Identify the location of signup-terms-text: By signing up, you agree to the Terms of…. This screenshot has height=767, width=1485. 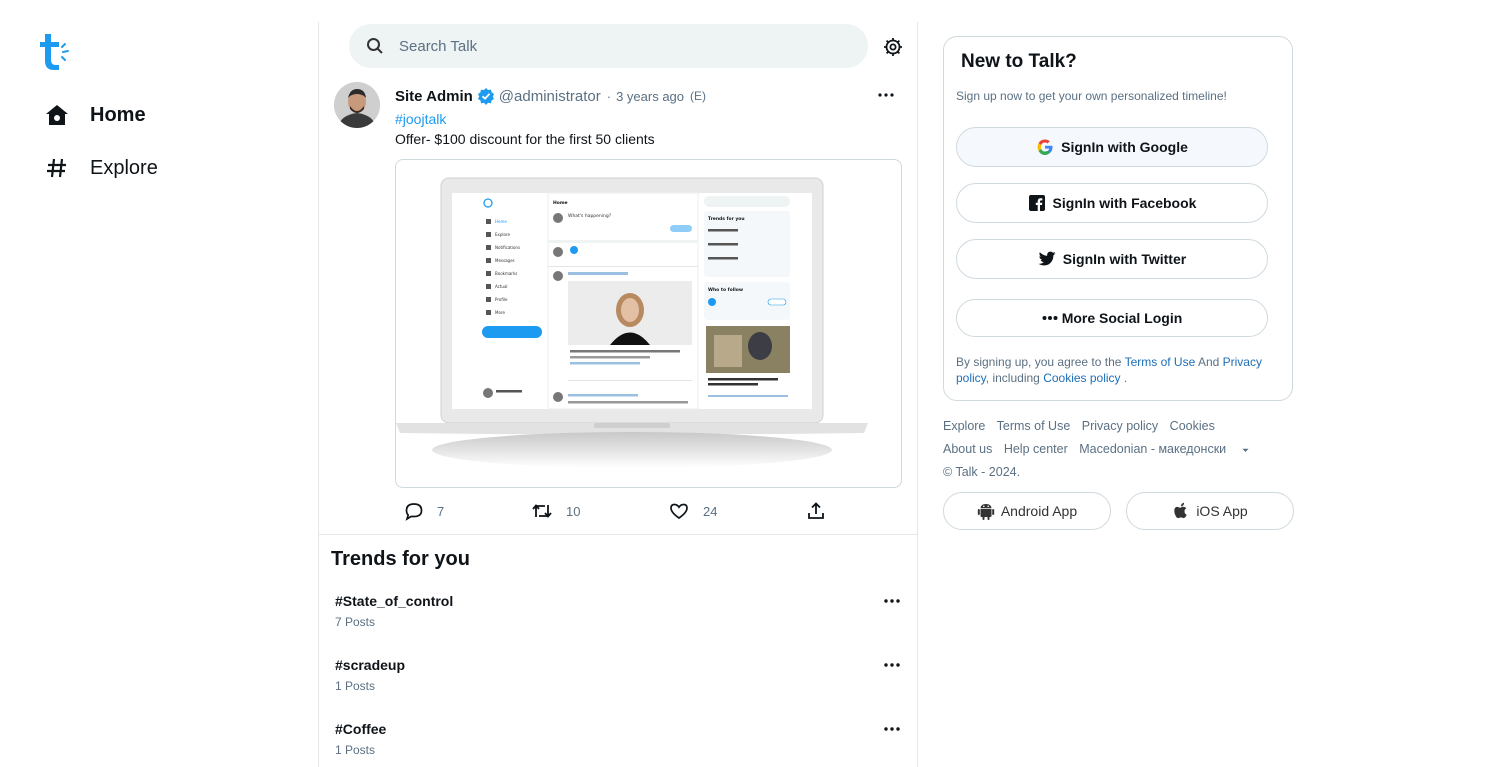
(1111, 370).